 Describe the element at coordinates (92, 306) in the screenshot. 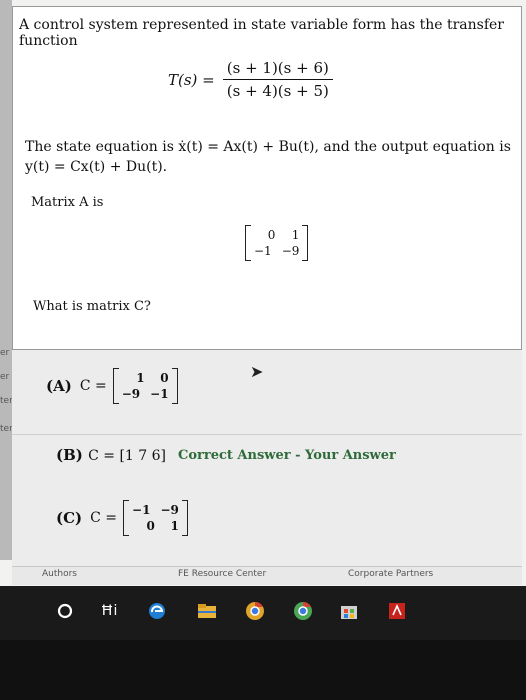

I see `question-prompt: What is matrix C?` at that location.